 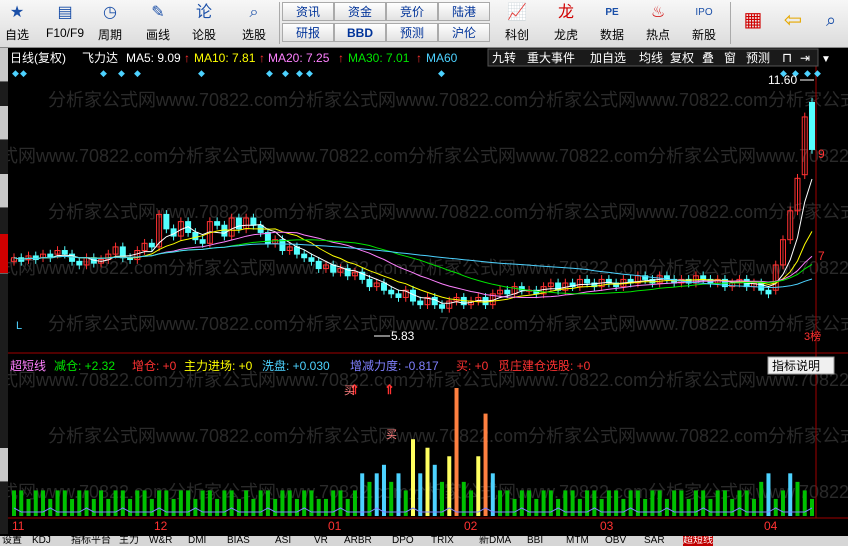 I want to click on moving-average-button: 均线, so click(x=651, y=58).